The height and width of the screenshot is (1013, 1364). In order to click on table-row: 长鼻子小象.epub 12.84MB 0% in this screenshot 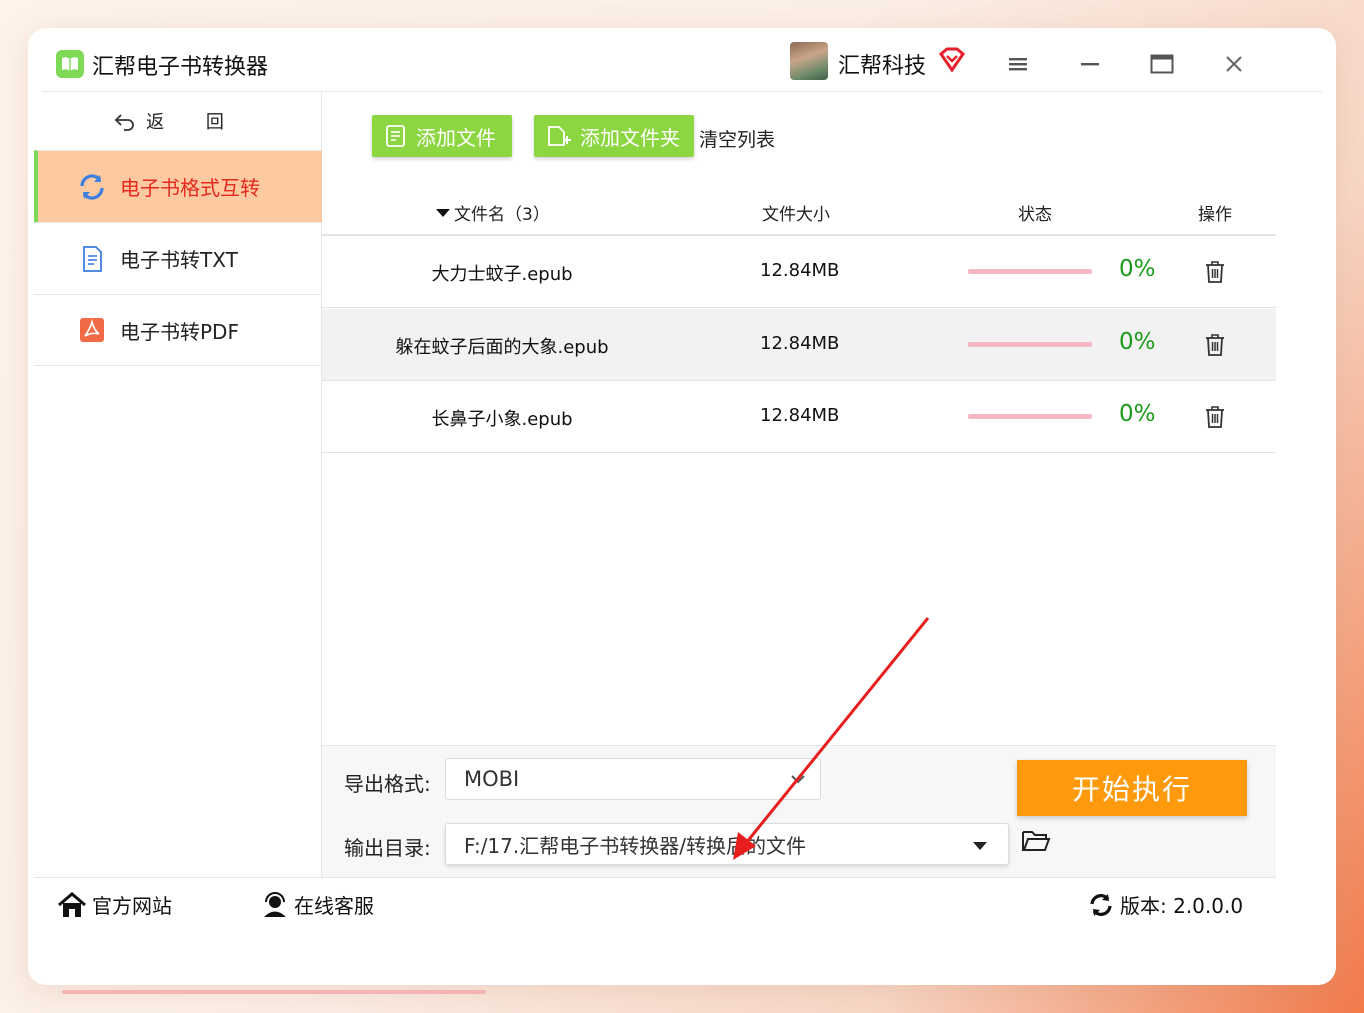, I will do `click(799, 417)`.